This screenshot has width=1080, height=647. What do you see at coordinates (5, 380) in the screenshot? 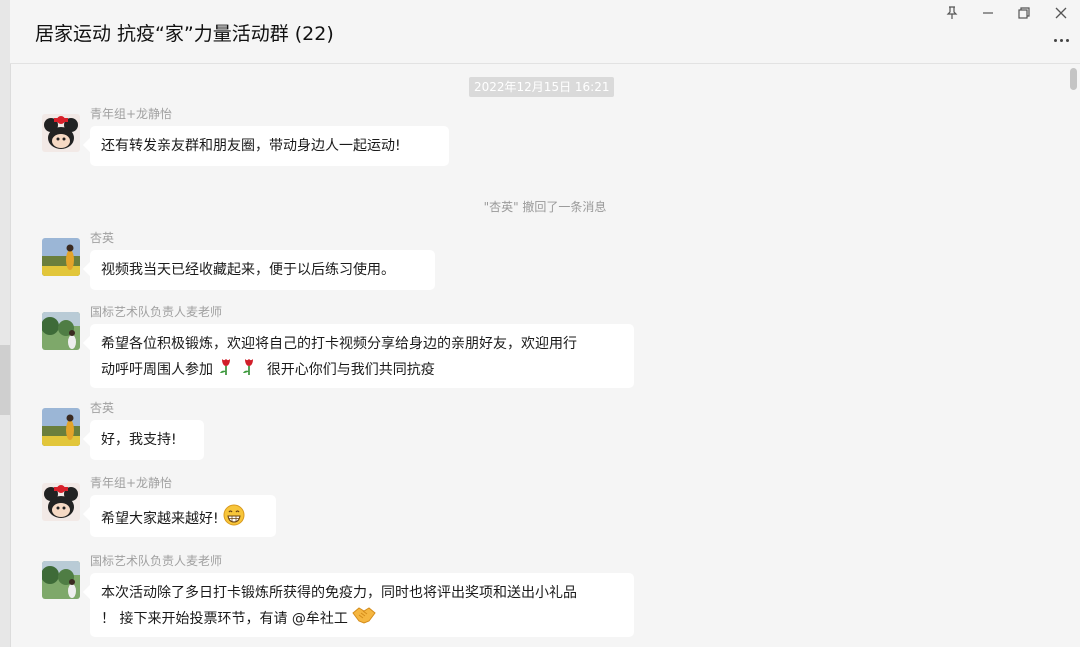
I see `left-panel-scroll-knob` at bounding box center [5, 380].